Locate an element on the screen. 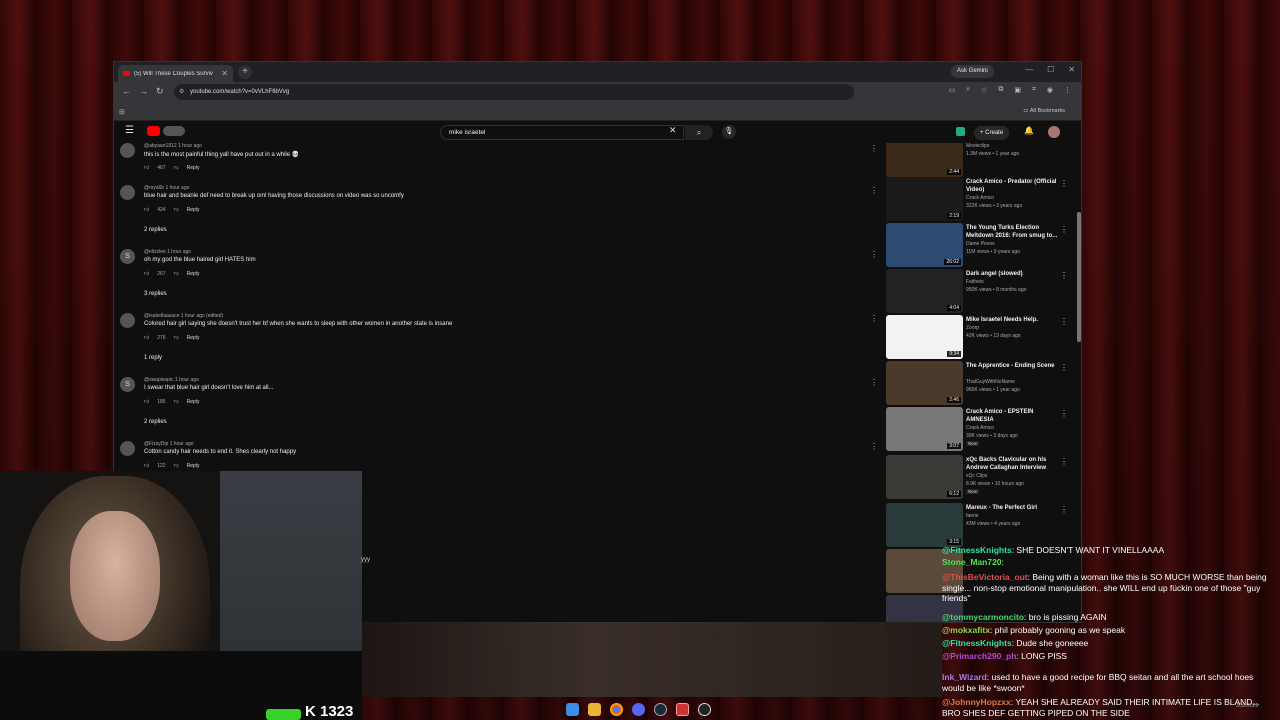 The width and height of the screenshot is (1280, 720). video-title: Crack Amico - Predator (Official Video) is located at coordinates (1013, 186).